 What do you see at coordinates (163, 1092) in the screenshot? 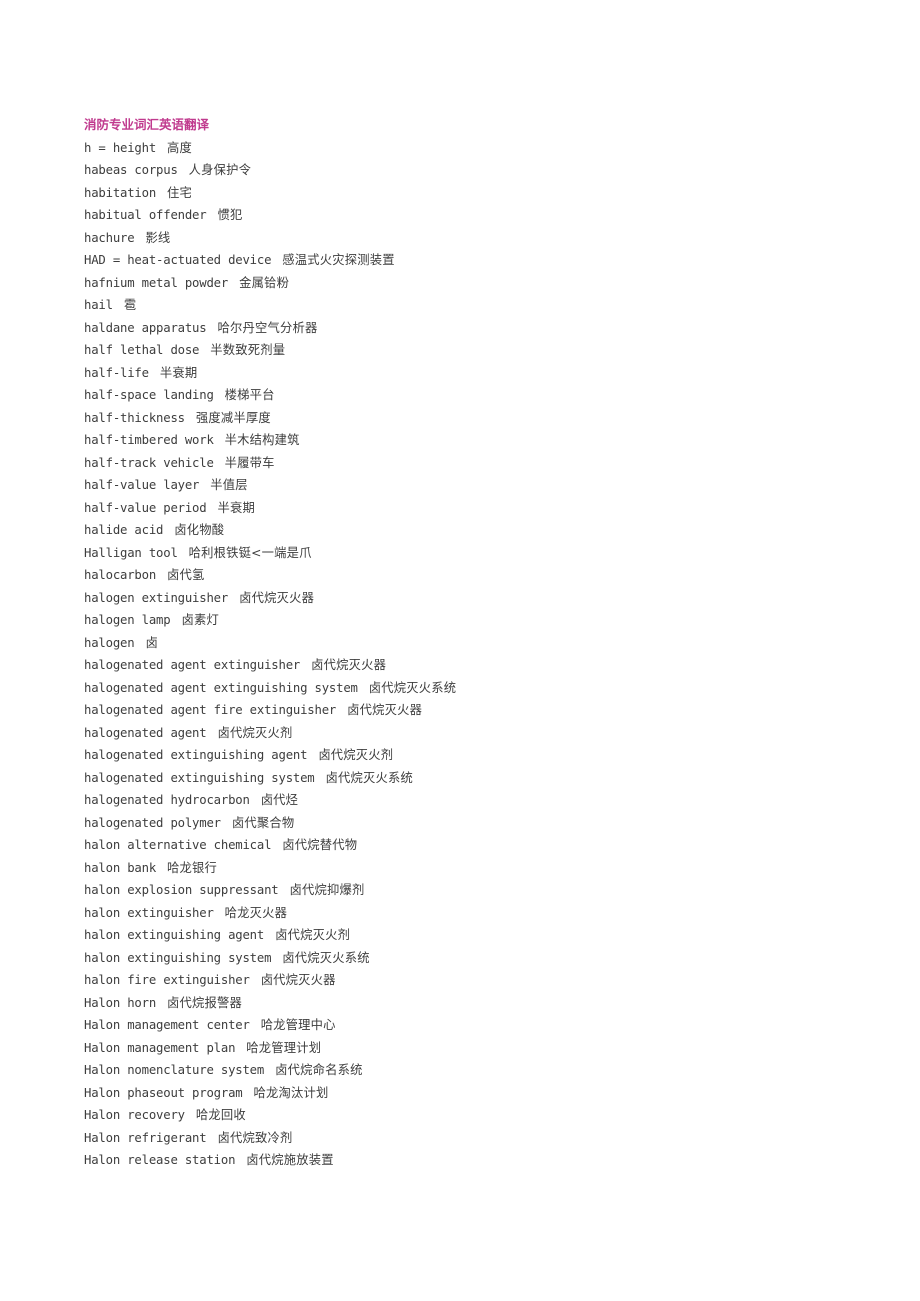
I see `glossary-term: Halon phaseout program` at bounding box center [163, 1092].